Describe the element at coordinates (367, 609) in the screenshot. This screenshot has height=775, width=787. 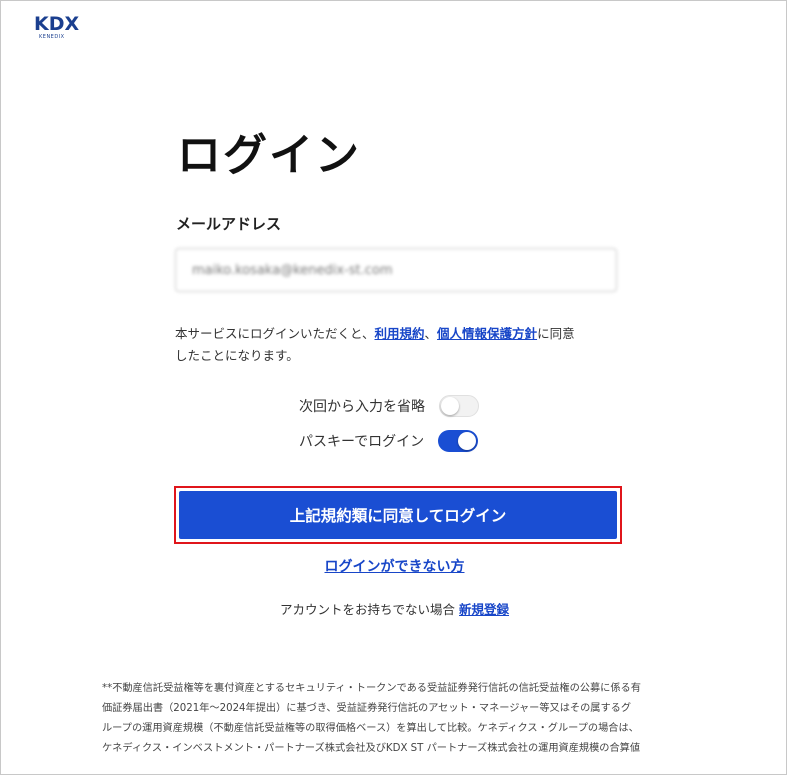
I see `signup-prompt: アカウントをお持ちでない場合` at that location.